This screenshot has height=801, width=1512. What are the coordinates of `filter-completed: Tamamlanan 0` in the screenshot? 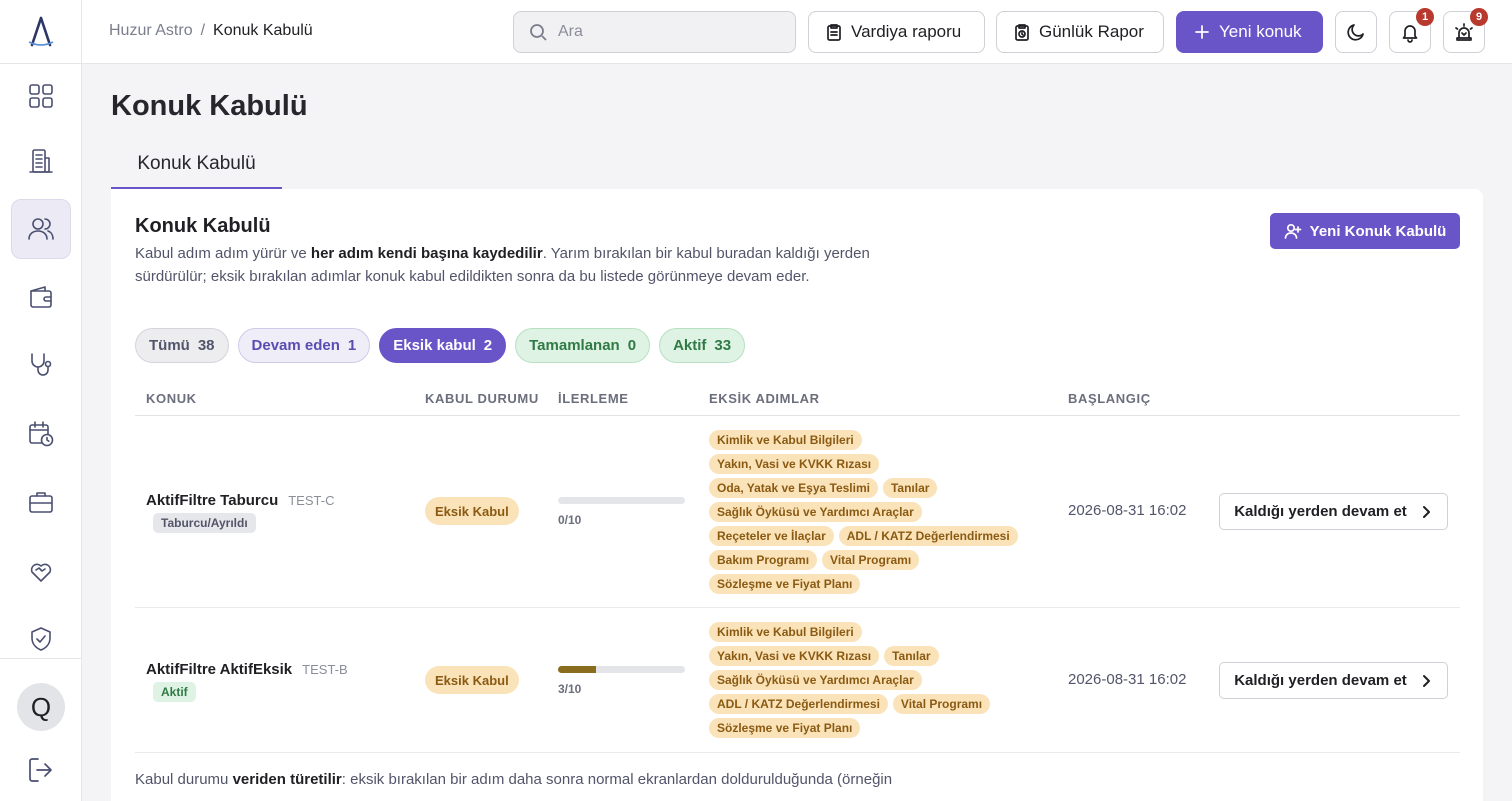 It's located at (583, 345).